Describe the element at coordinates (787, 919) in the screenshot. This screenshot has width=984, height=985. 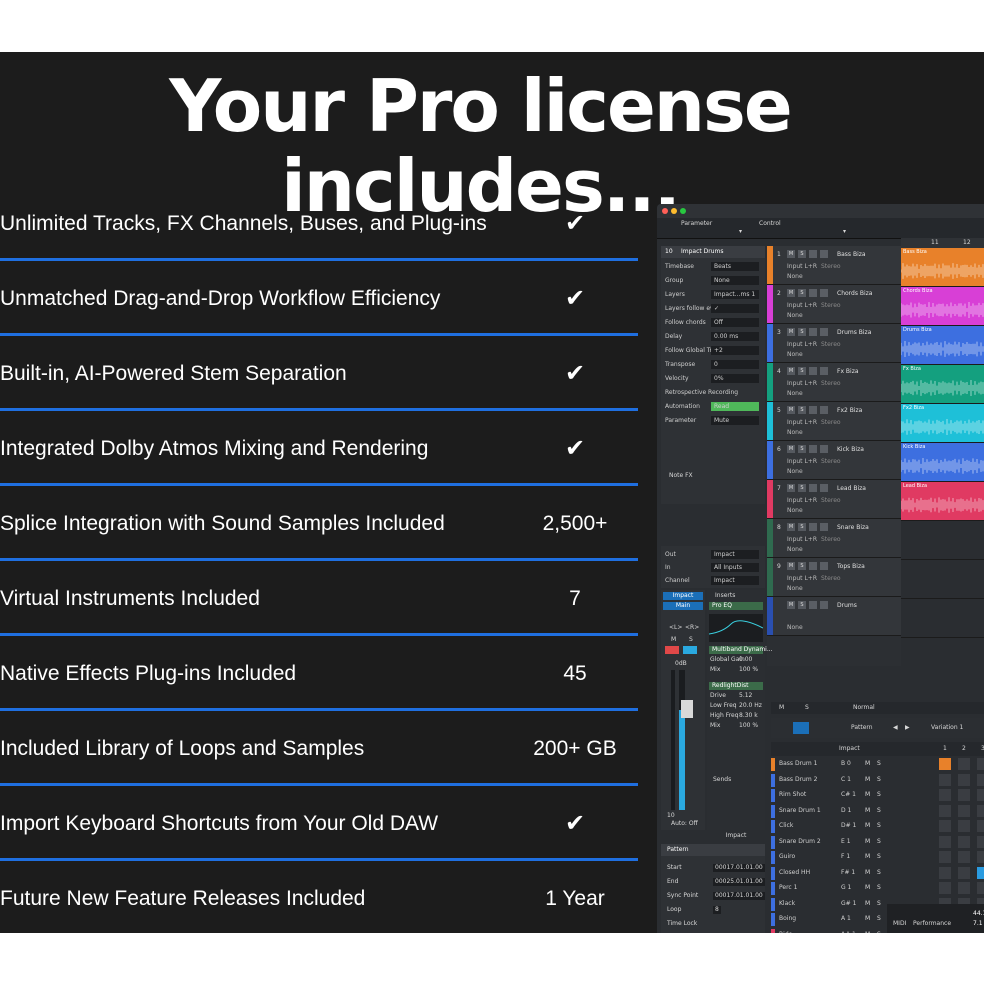
I see `instrument-row-name: Boing` at that location.